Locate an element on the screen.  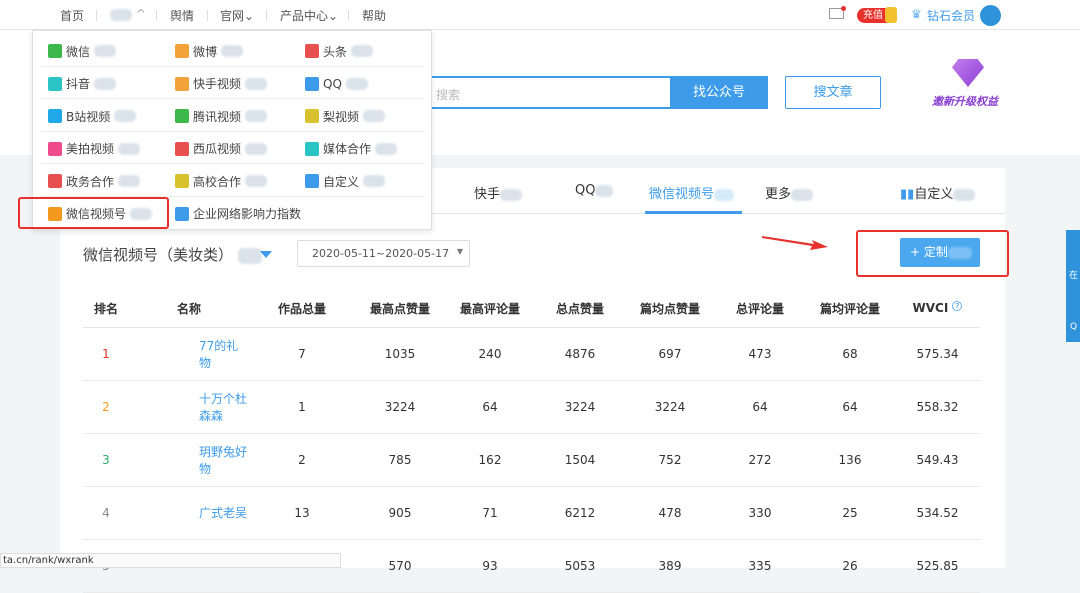
menu-item-label: 自定义 is located at coordinates (341, 181).